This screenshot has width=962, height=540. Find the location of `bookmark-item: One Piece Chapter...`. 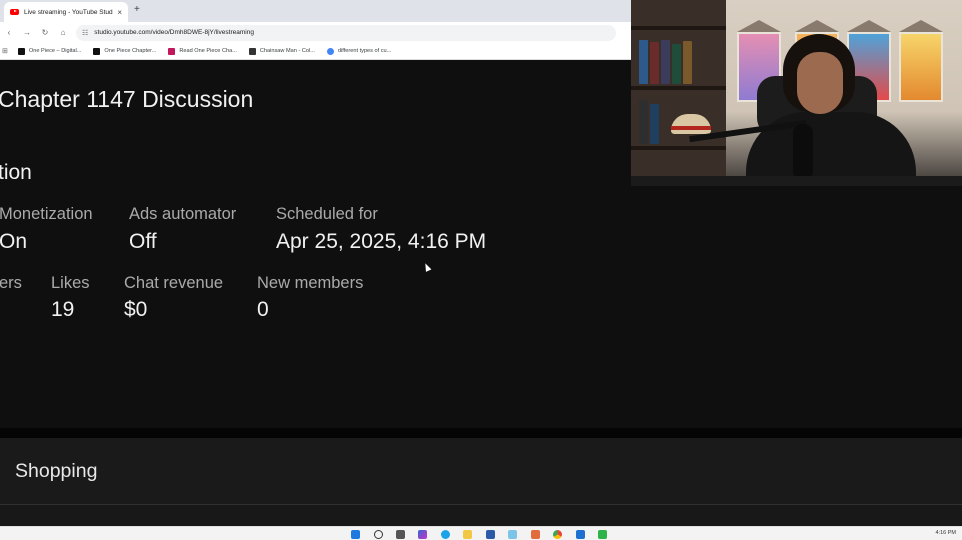

bookmark-item: One Piece Chapter... is located at coordinates (125, 51).